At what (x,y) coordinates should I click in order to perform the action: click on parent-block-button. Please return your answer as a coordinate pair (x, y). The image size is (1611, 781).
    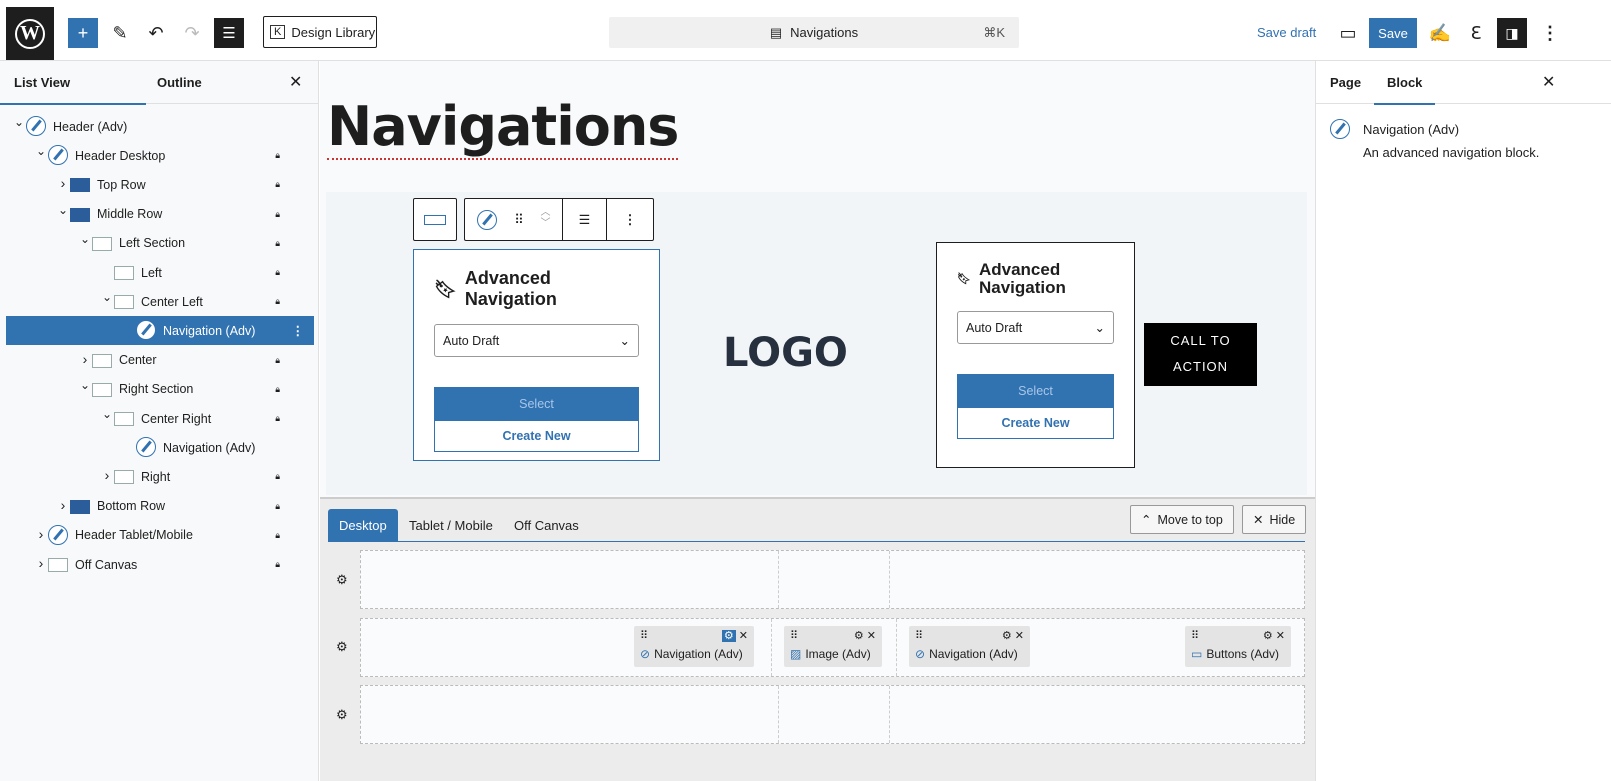
    Looking at the image, I should click on (435, 219).